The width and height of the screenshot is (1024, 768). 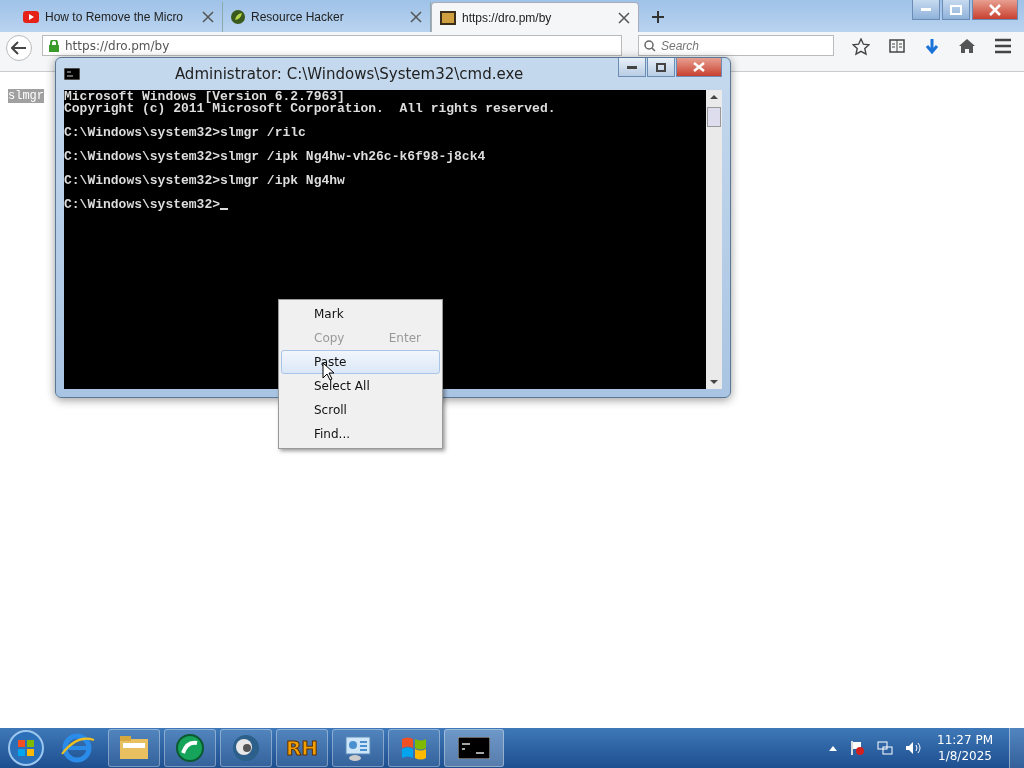 I want to click on show-hidden-icons-icon, so click(x=833, y=748).